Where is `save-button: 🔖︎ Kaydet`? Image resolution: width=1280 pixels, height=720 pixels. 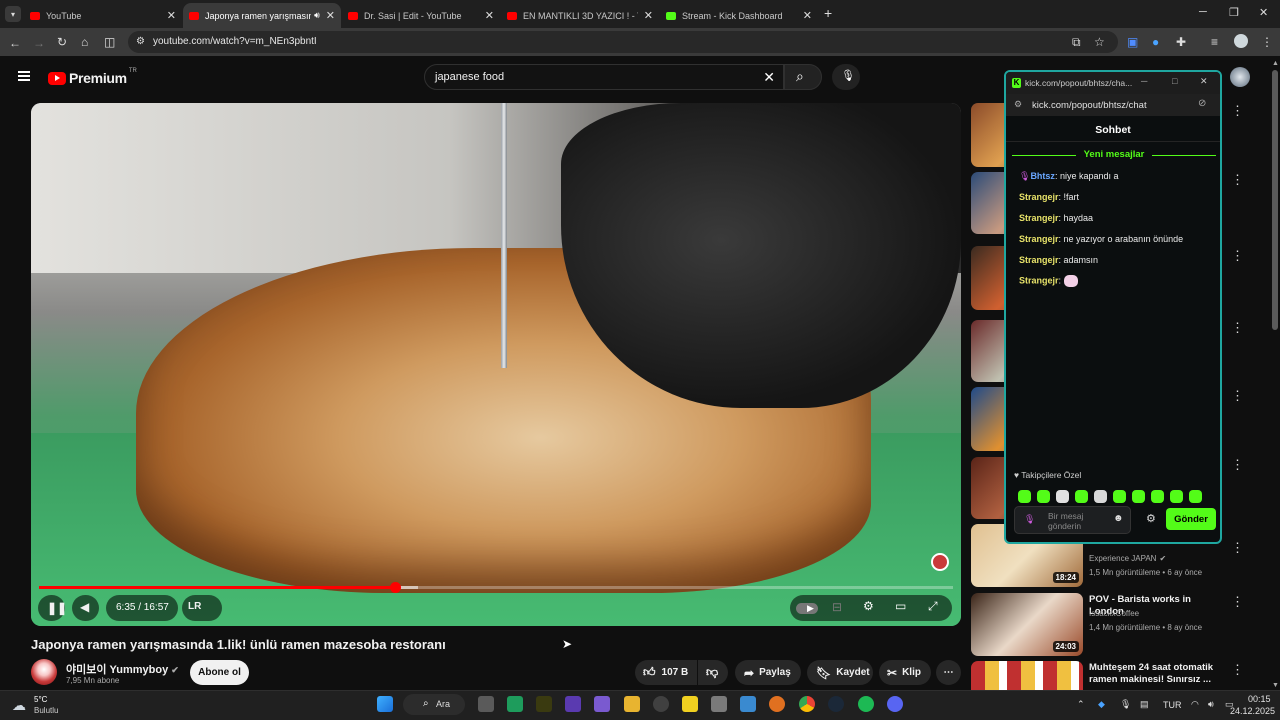 save-button: 🔖︎ Kaydet is located at coordinates (840, 672).